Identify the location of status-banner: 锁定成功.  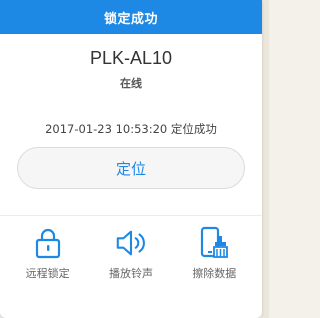
(131, 17).